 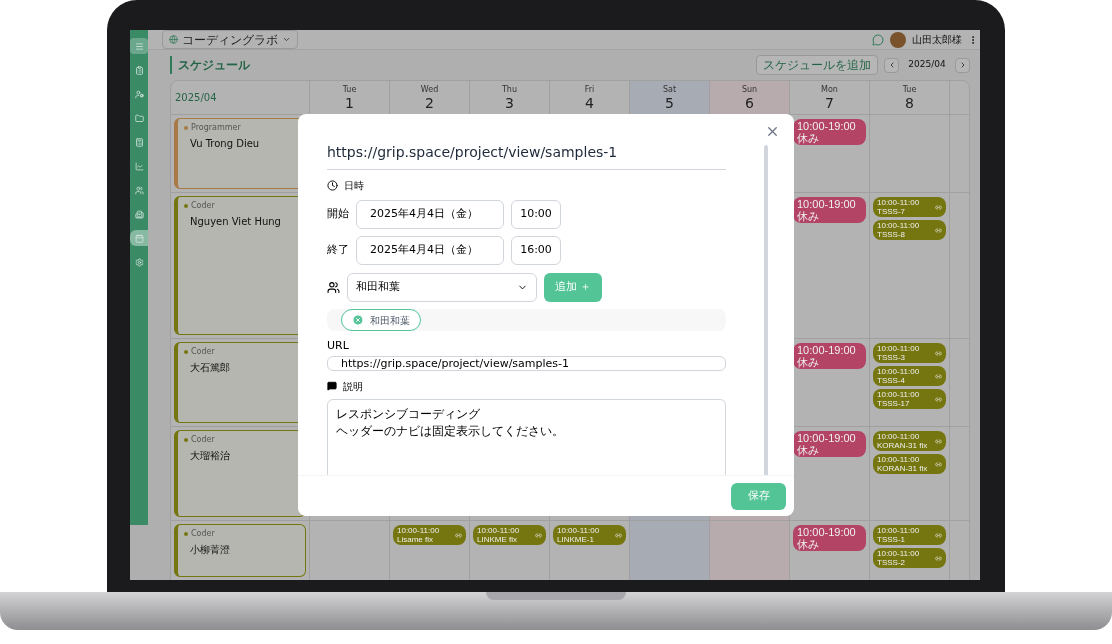 What do you see at coordinates (210, 456) in the screenshot?
I see `member-name: 大瑠裕治` at bounding box center [210, 456].